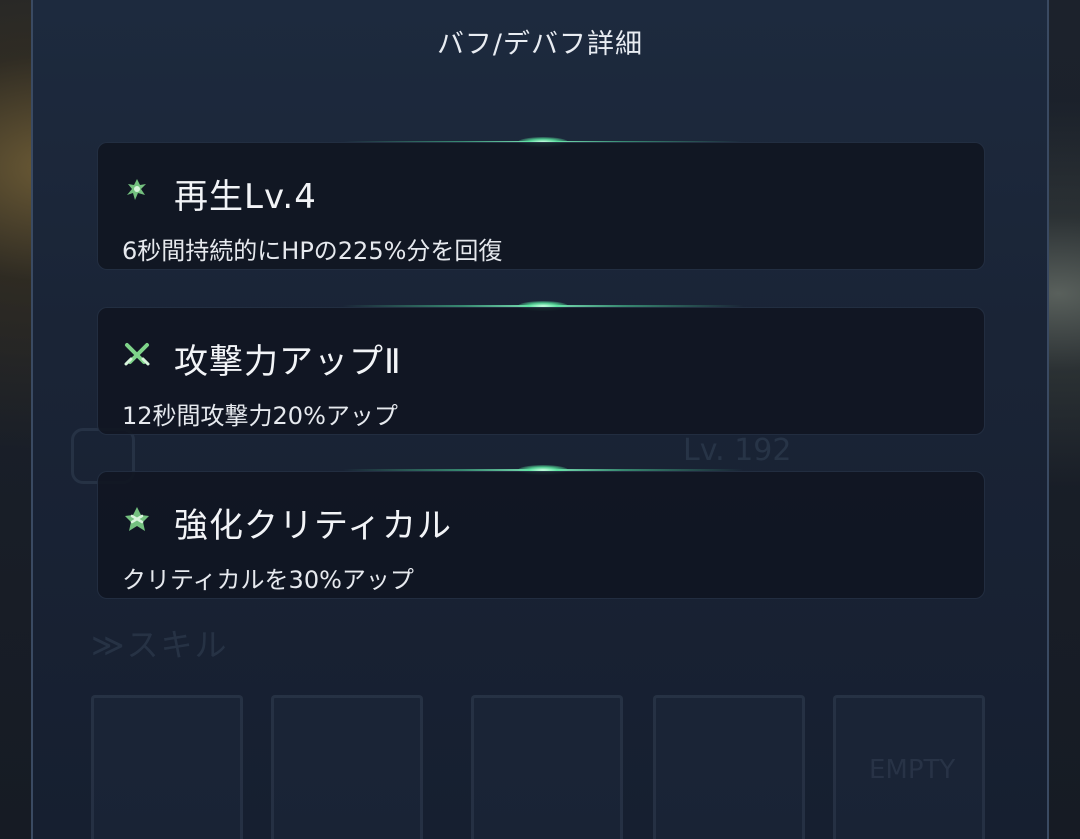 The image size is (1080, 839). I want to click on dialog-header: バフ/デバフ詳細, so click(540, 41).